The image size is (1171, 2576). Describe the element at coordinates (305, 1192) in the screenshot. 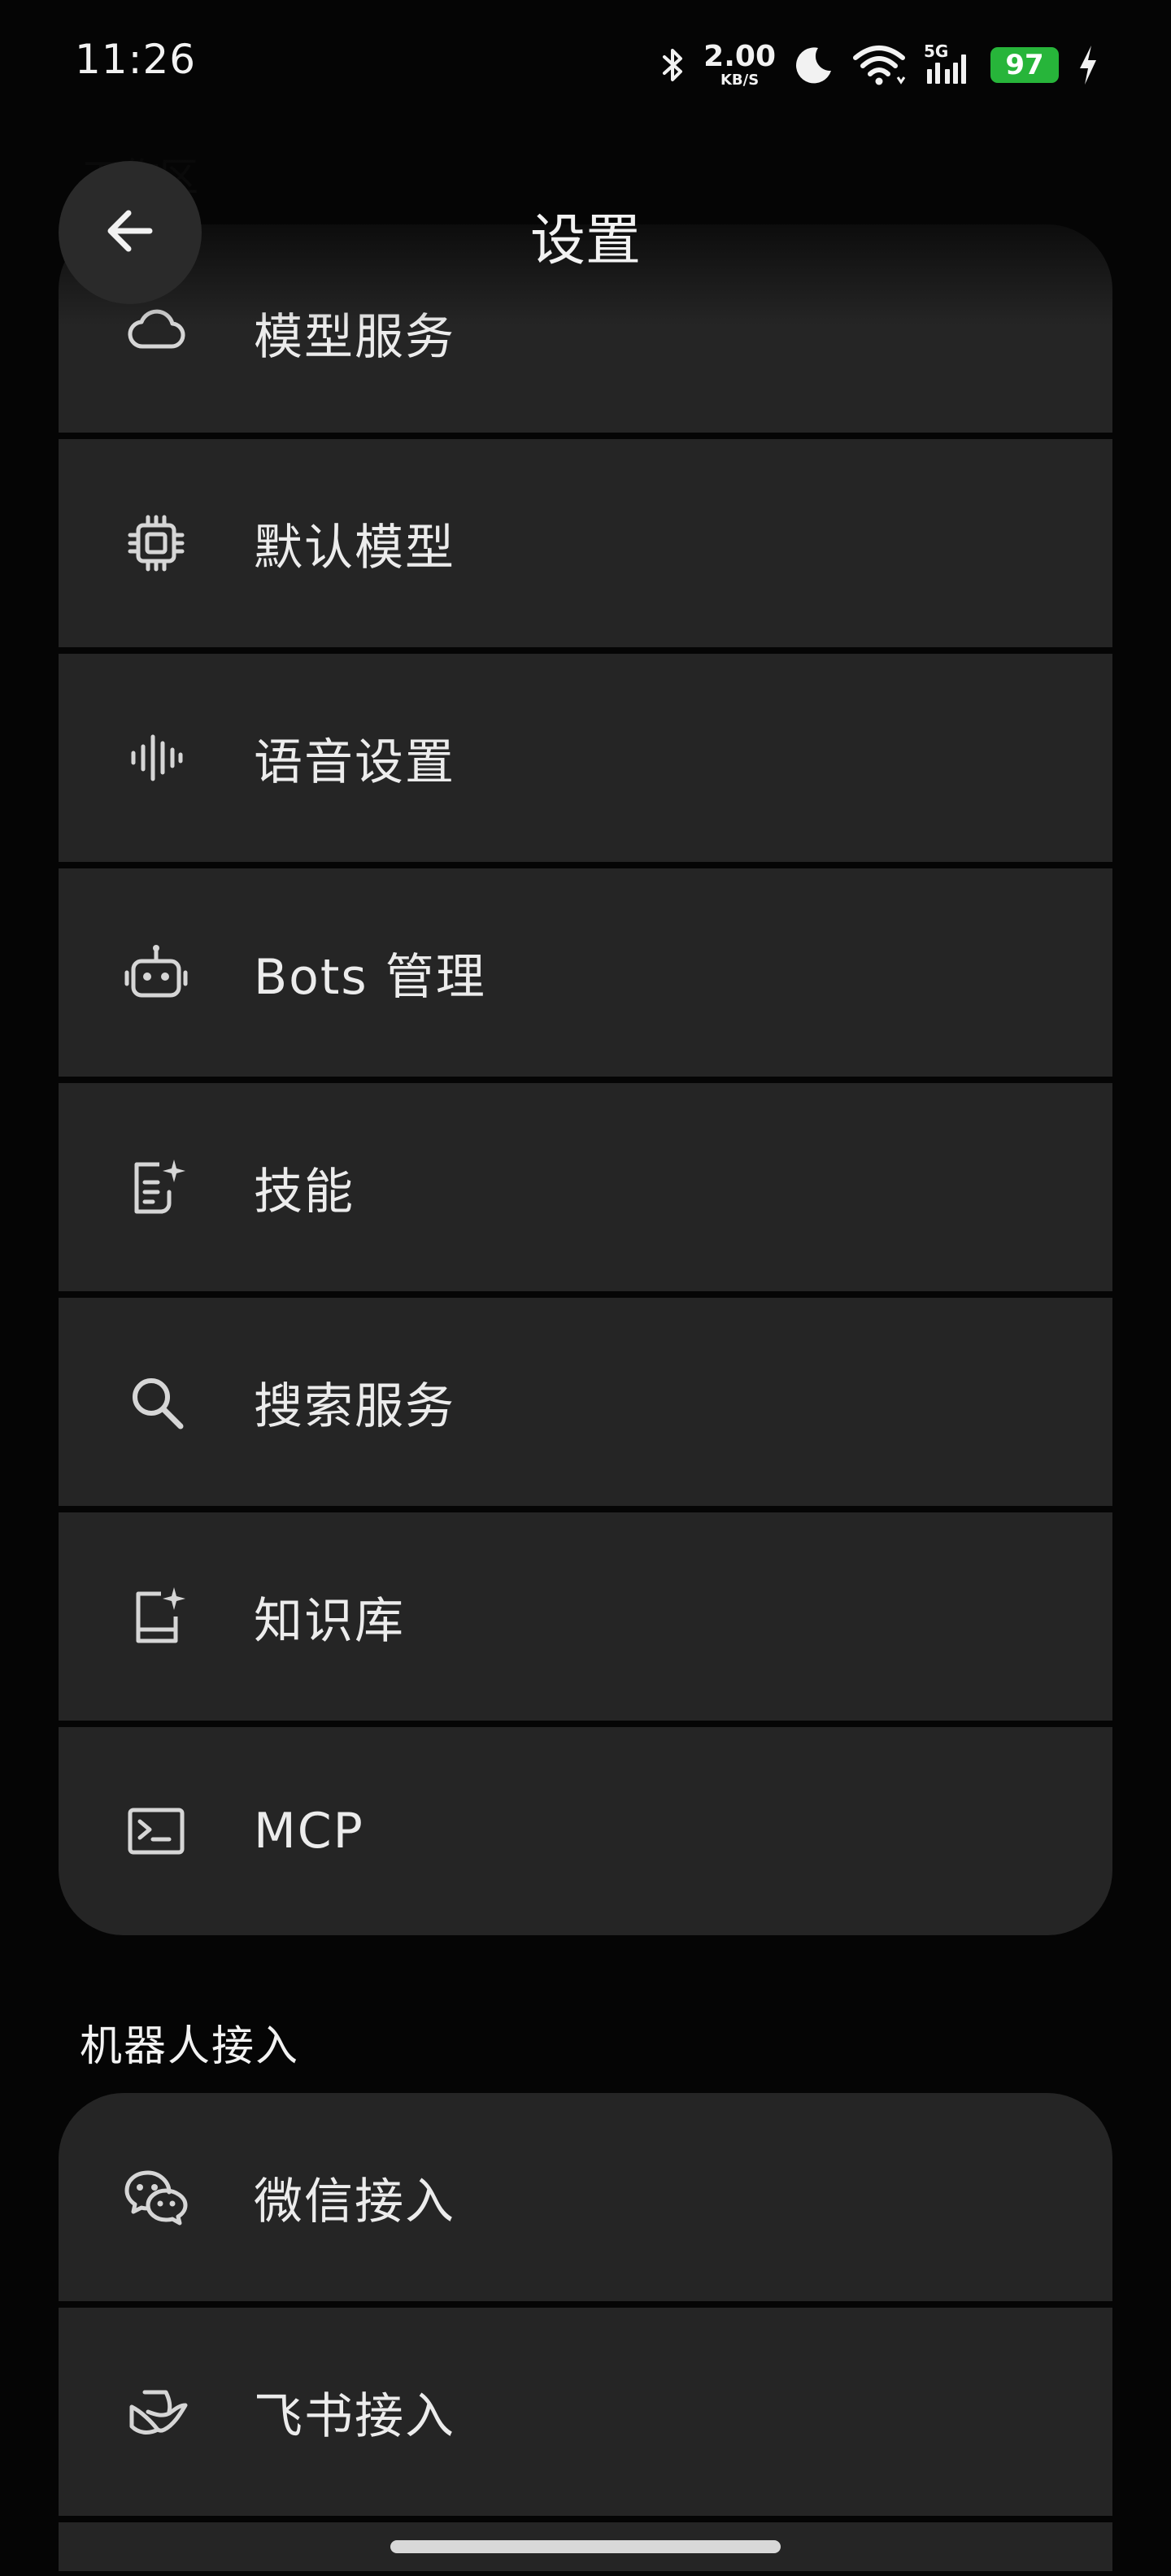

I see `settings-item-label: 技能` at that location.